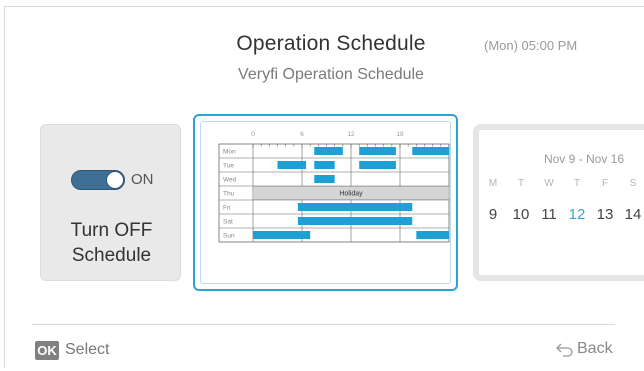 The height and width of the screenshot is (371, 644). I want to click on calendar-date: 13, so click(605, 214).